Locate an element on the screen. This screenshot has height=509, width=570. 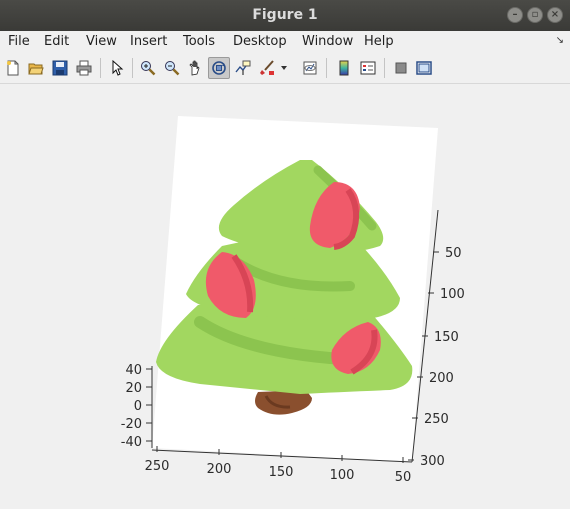
new-figure-icon is located at coordinates (13, 68).